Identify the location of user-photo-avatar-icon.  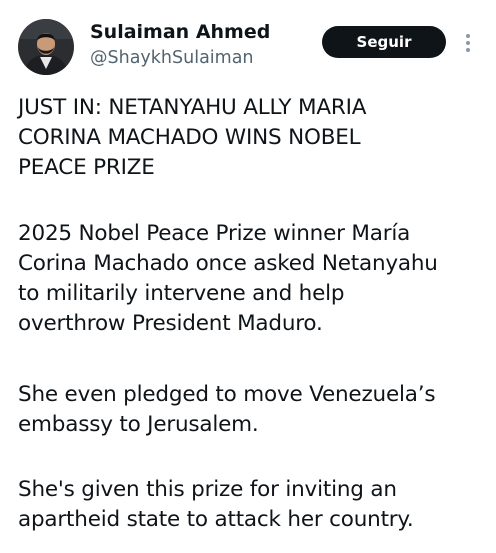
(46, 47).